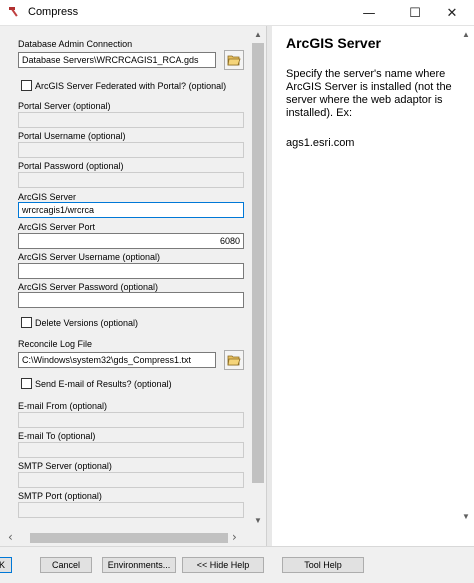 The image size is (474, 583). I want to click on portal-username-input, so click(131, 150).